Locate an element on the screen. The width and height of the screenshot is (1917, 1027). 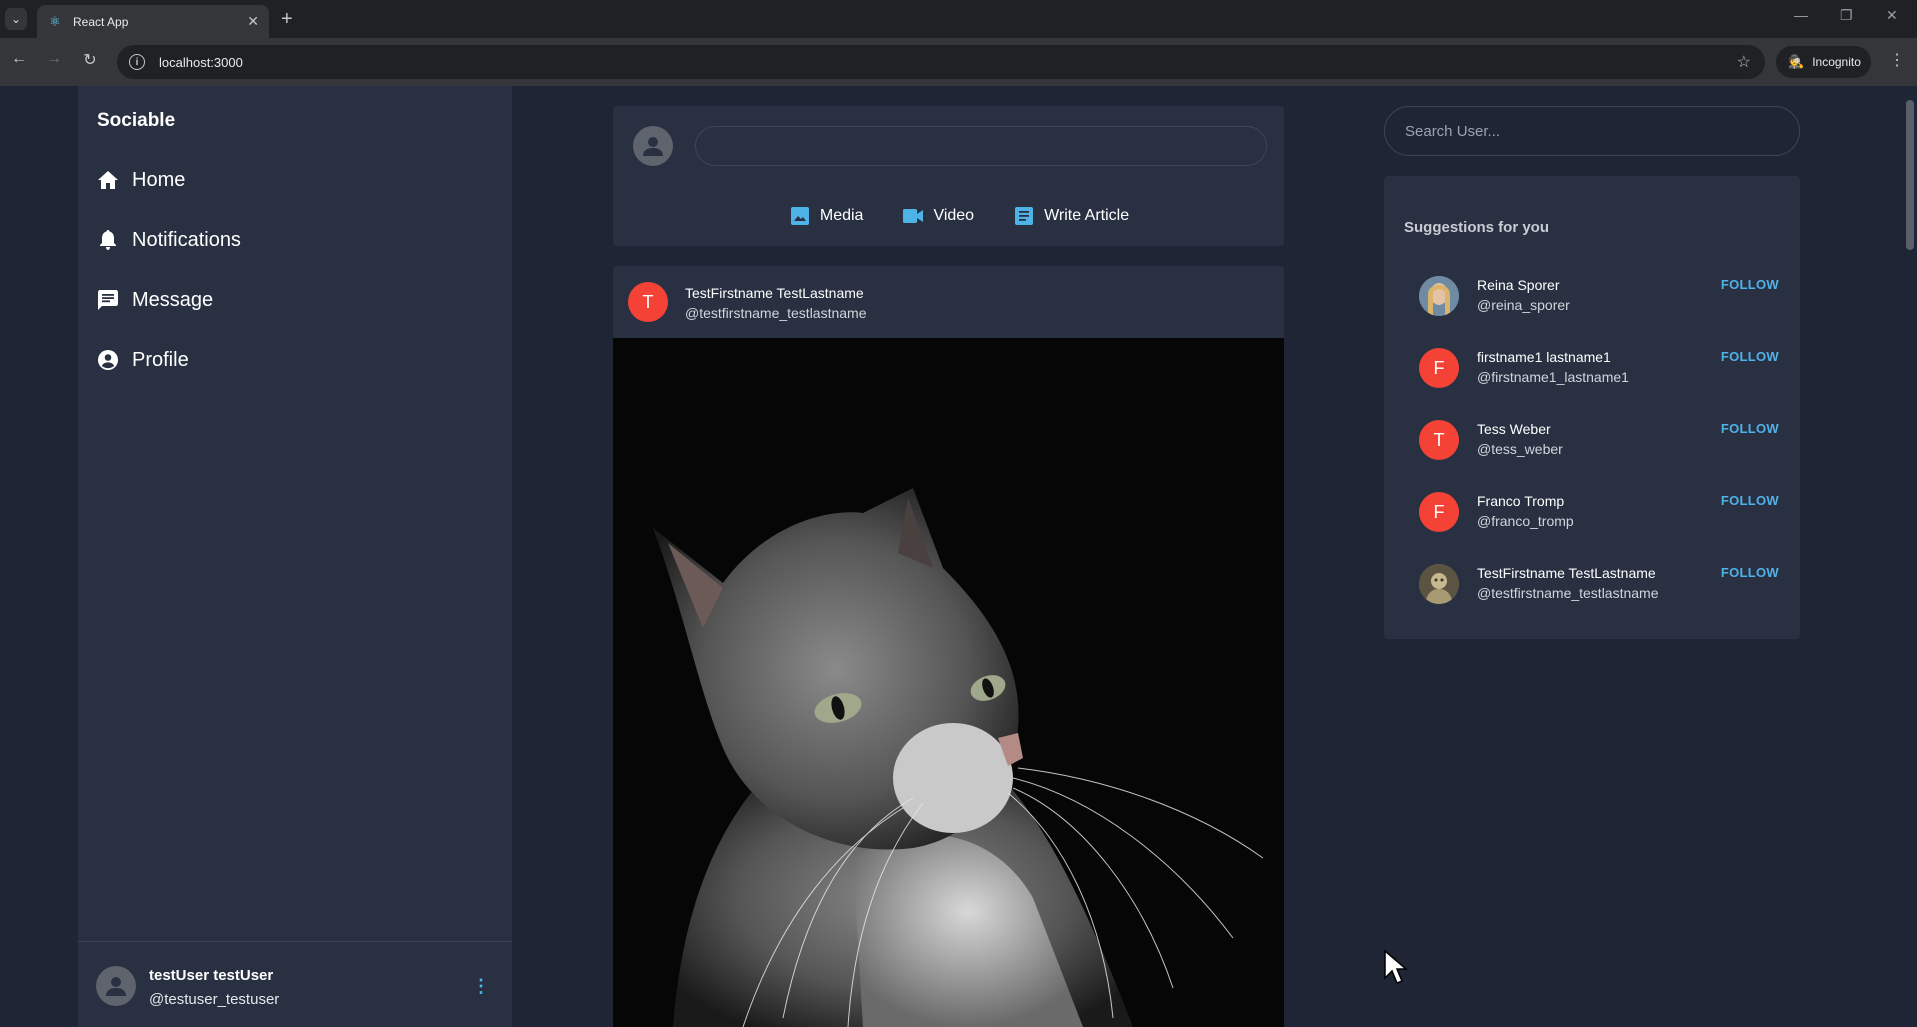
post-composer: Media Video Write Article is located at coordinates (948, 176).